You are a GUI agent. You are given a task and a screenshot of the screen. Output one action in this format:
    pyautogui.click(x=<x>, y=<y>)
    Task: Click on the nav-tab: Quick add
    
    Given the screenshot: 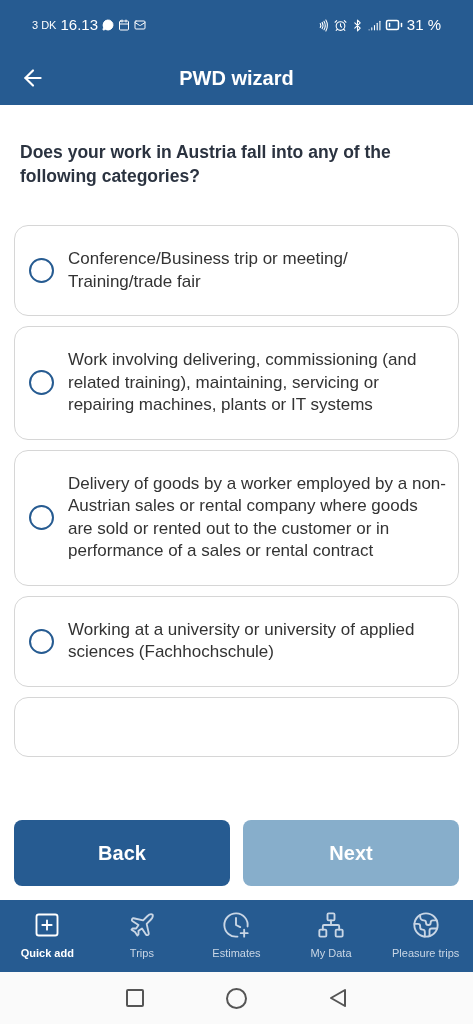 What is the action you would take?
    pyautogui.click(x=47, y=936)
    